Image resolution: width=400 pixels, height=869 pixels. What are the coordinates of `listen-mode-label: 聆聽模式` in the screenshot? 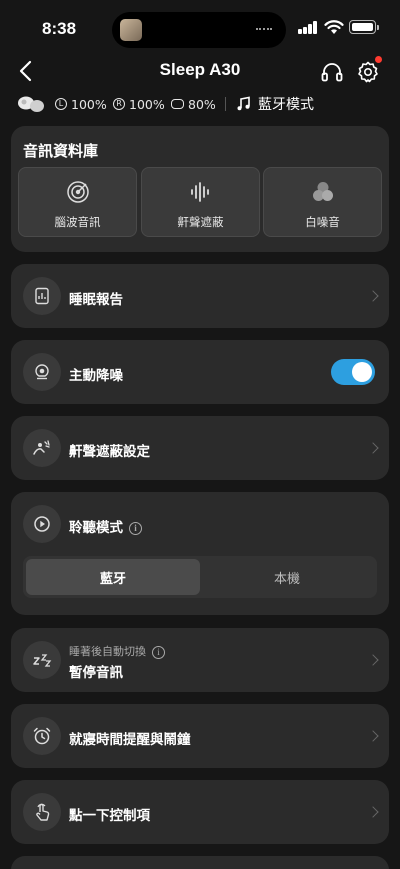 It's located at (96, 528).